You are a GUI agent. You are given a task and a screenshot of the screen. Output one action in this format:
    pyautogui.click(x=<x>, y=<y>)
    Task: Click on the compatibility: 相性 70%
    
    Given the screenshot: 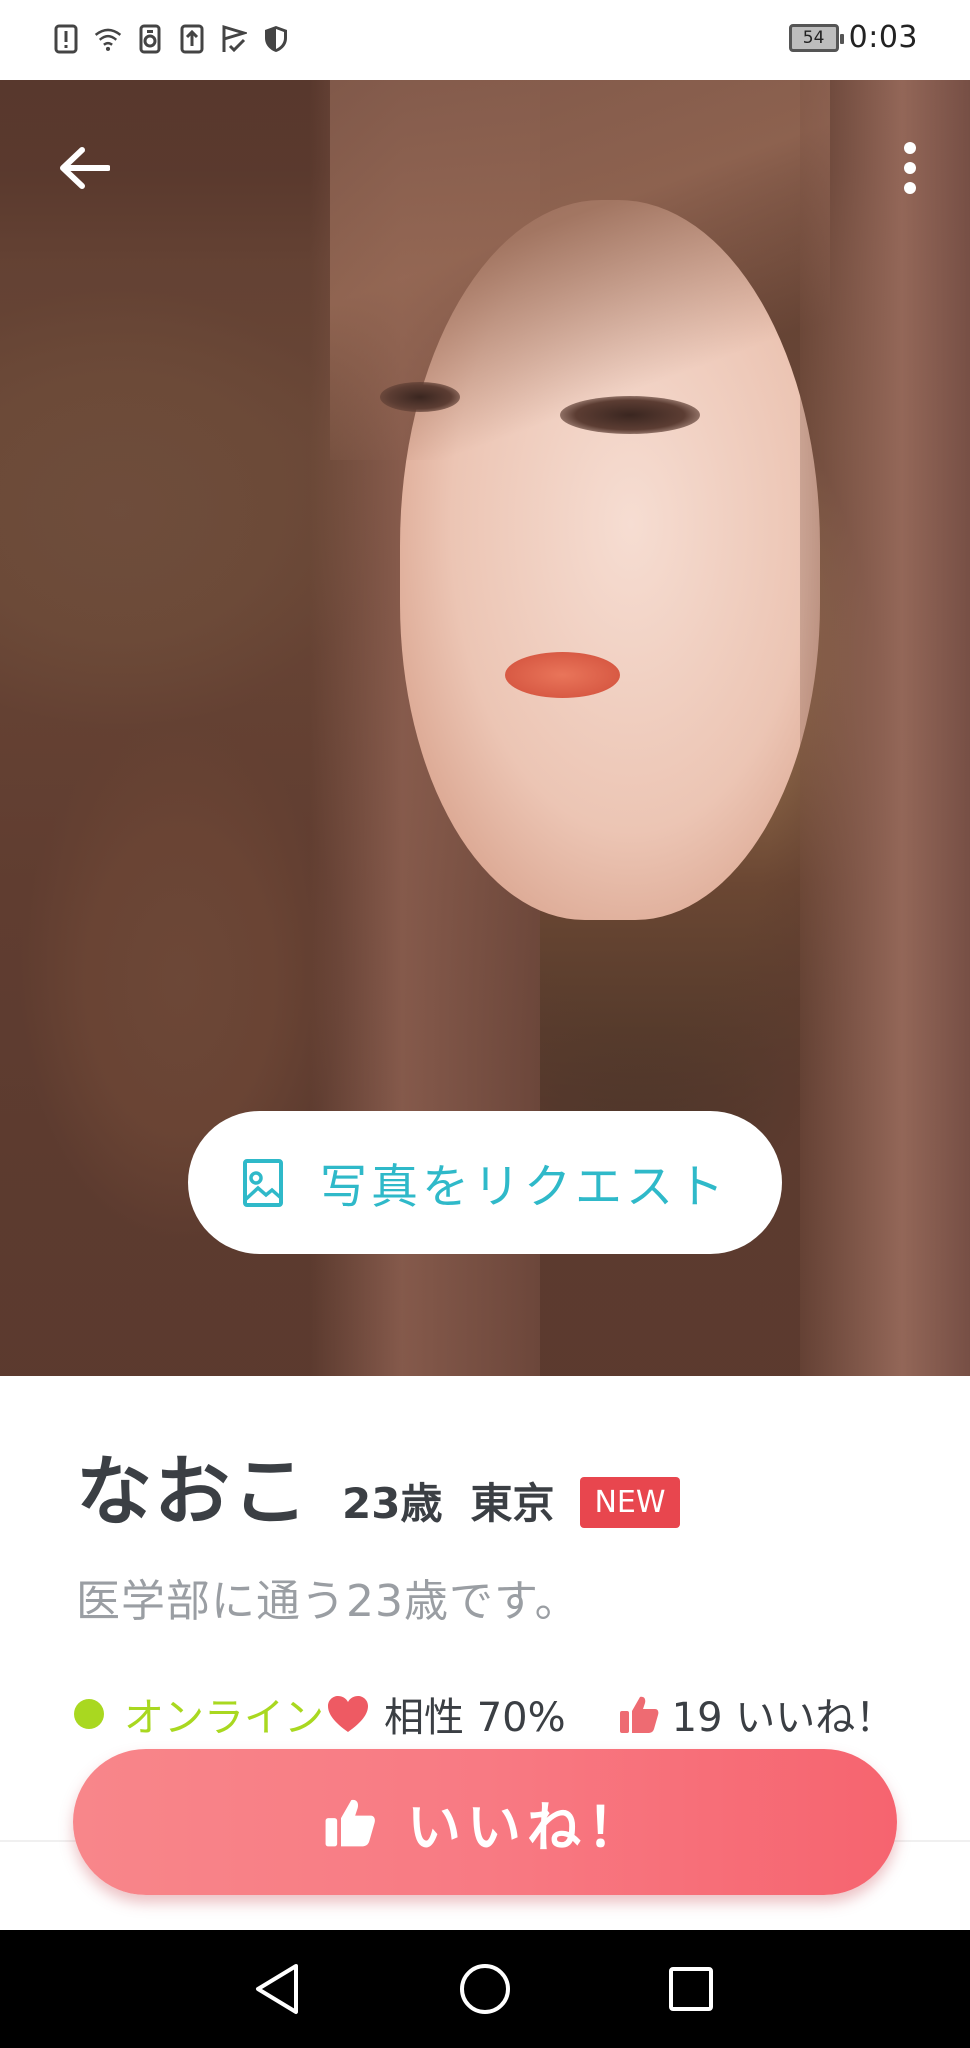 What is the action you would take?
    pyautogui.click(x=446, y=1714)
    